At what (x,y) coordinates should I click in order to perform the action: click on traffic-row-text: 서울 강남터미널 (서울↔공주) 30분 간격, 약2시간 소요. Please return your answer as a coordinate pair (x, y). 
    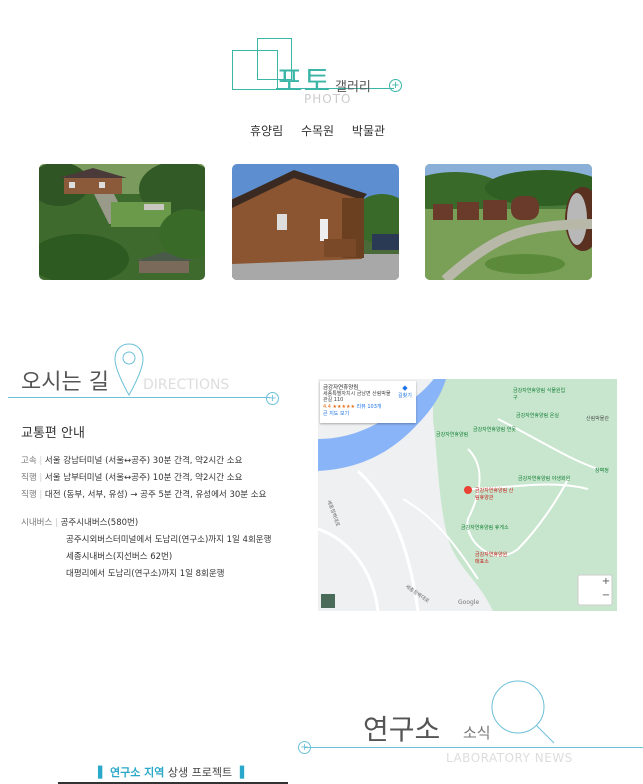
    Looking at the image, I should click on (143, 461).